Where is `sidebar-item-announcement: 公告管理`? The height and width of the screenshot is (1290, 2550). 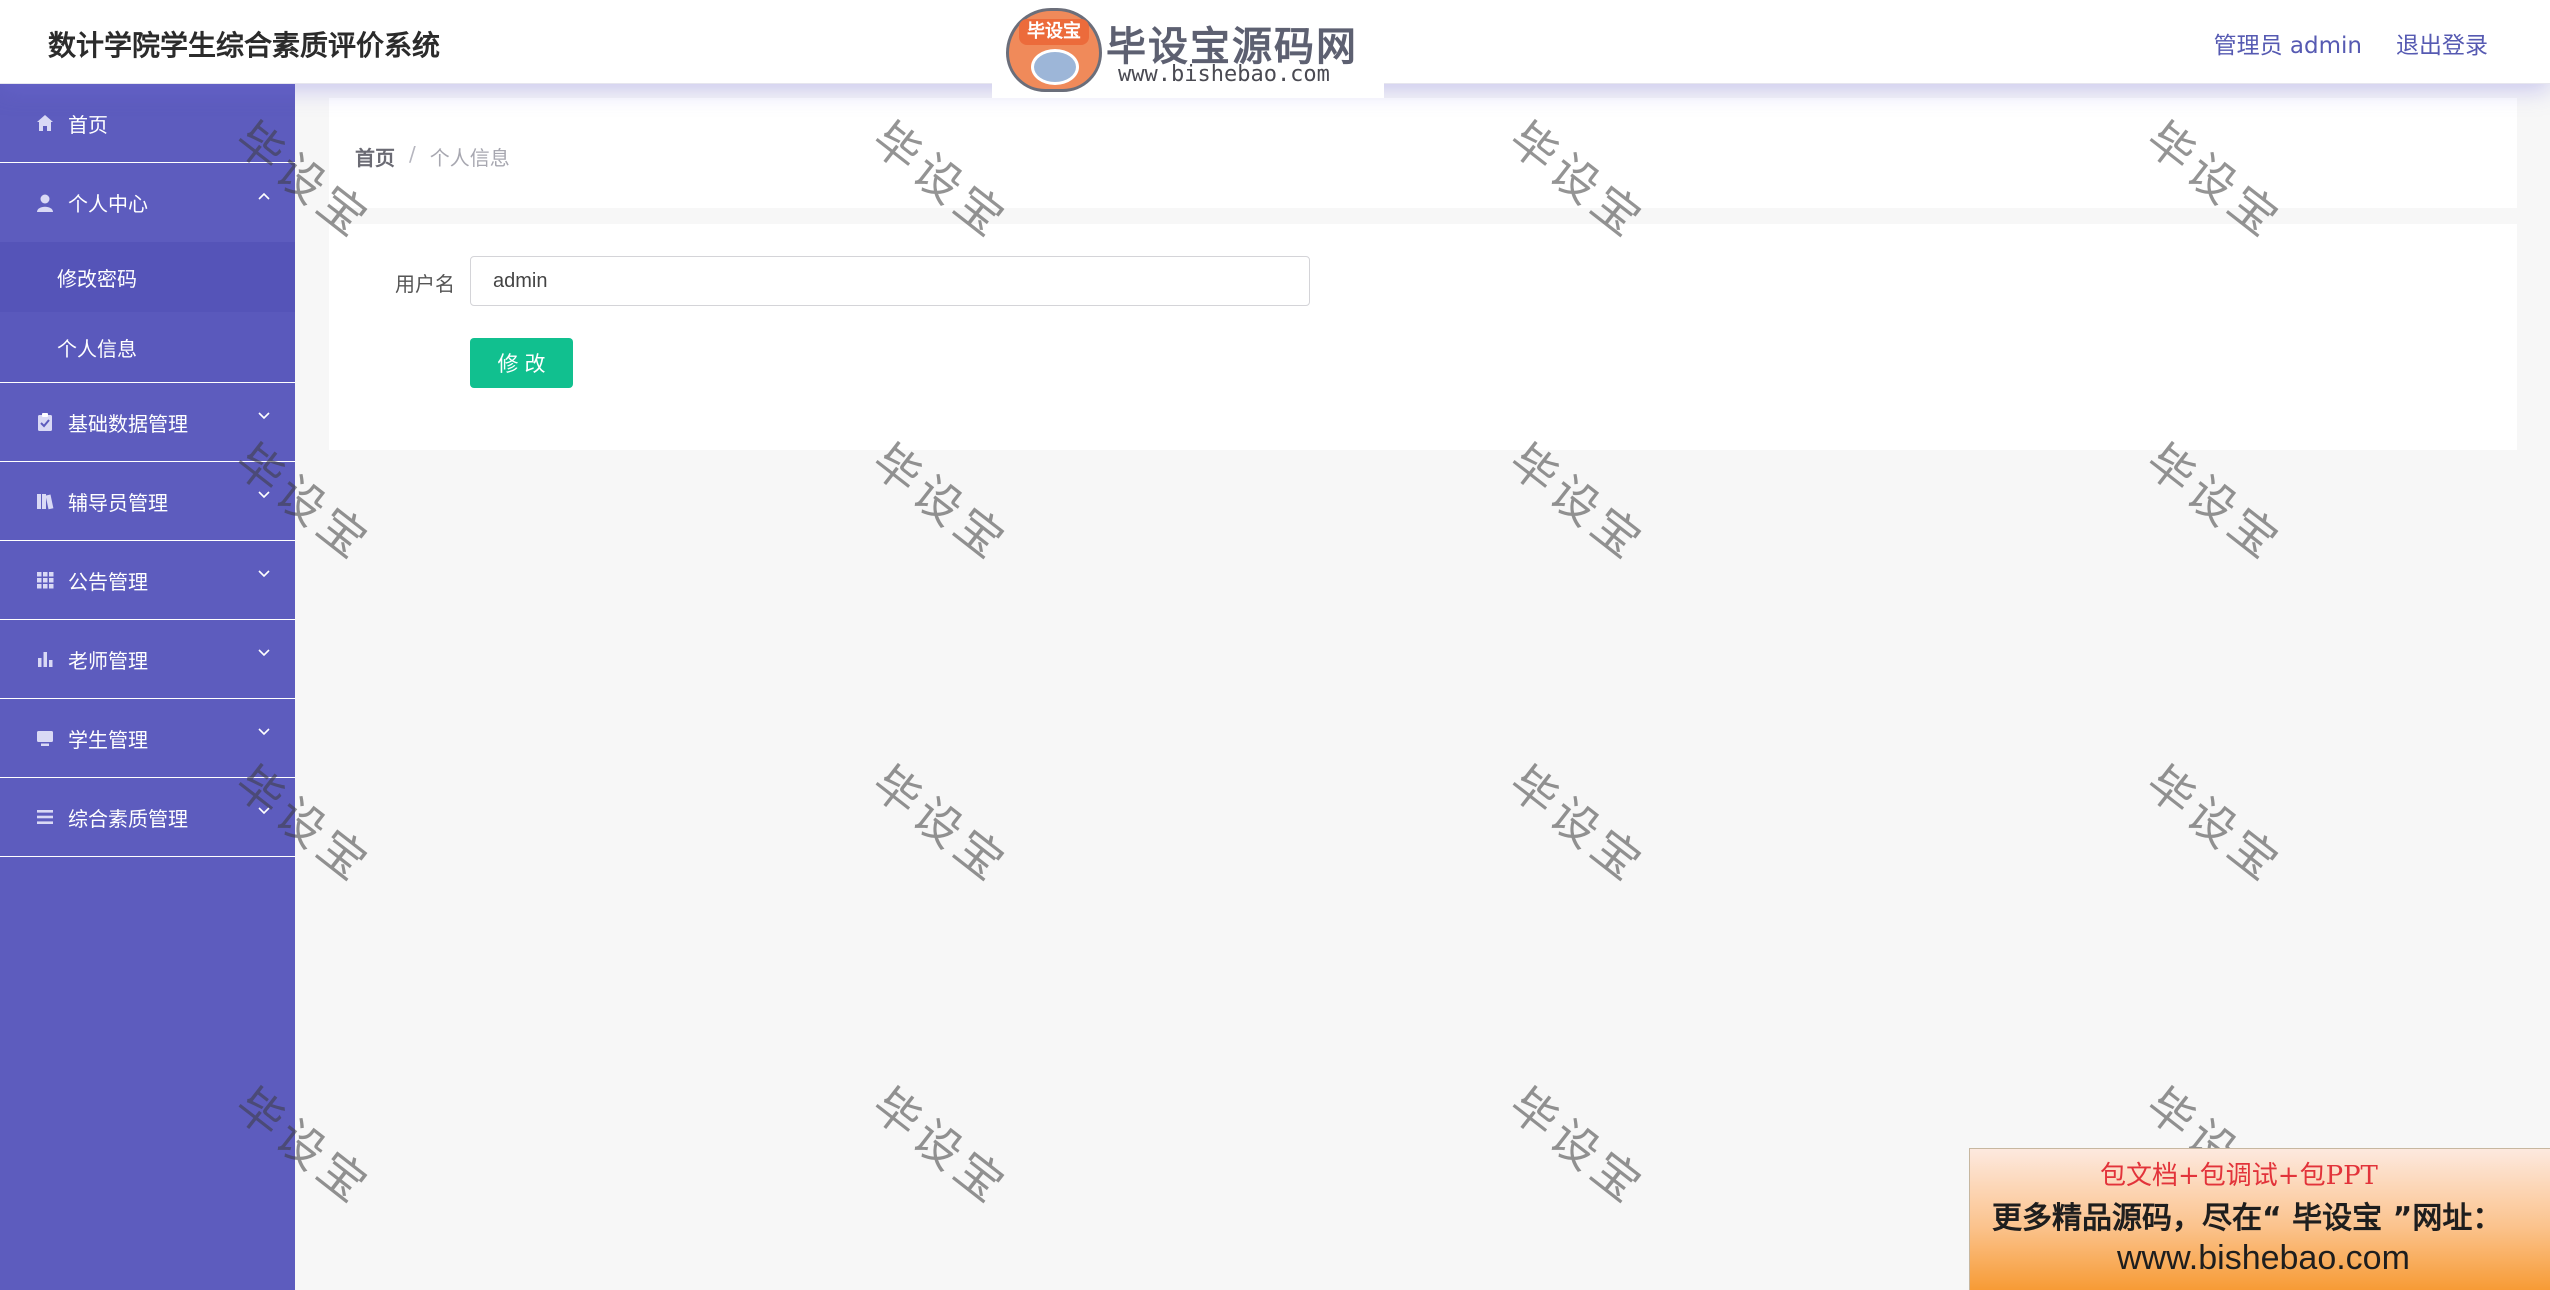 sidebar-item-announcement: 公告管理 is located at coordinates (147, 580).